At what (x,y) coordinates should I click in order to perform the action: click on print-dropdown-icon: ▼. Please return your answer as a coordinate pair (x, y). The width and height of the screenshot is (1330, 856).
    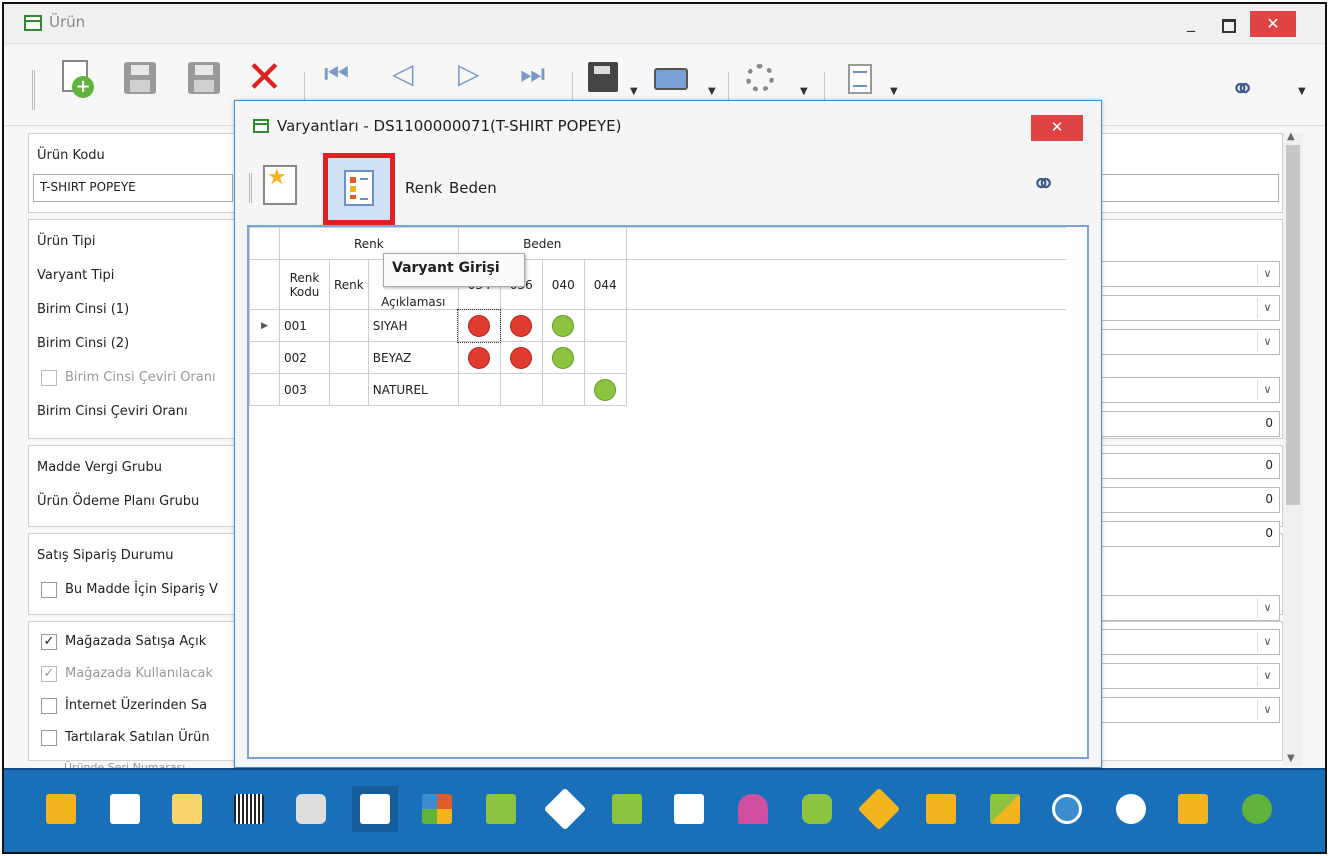
    Looking at the image, I should click on (712, 91).